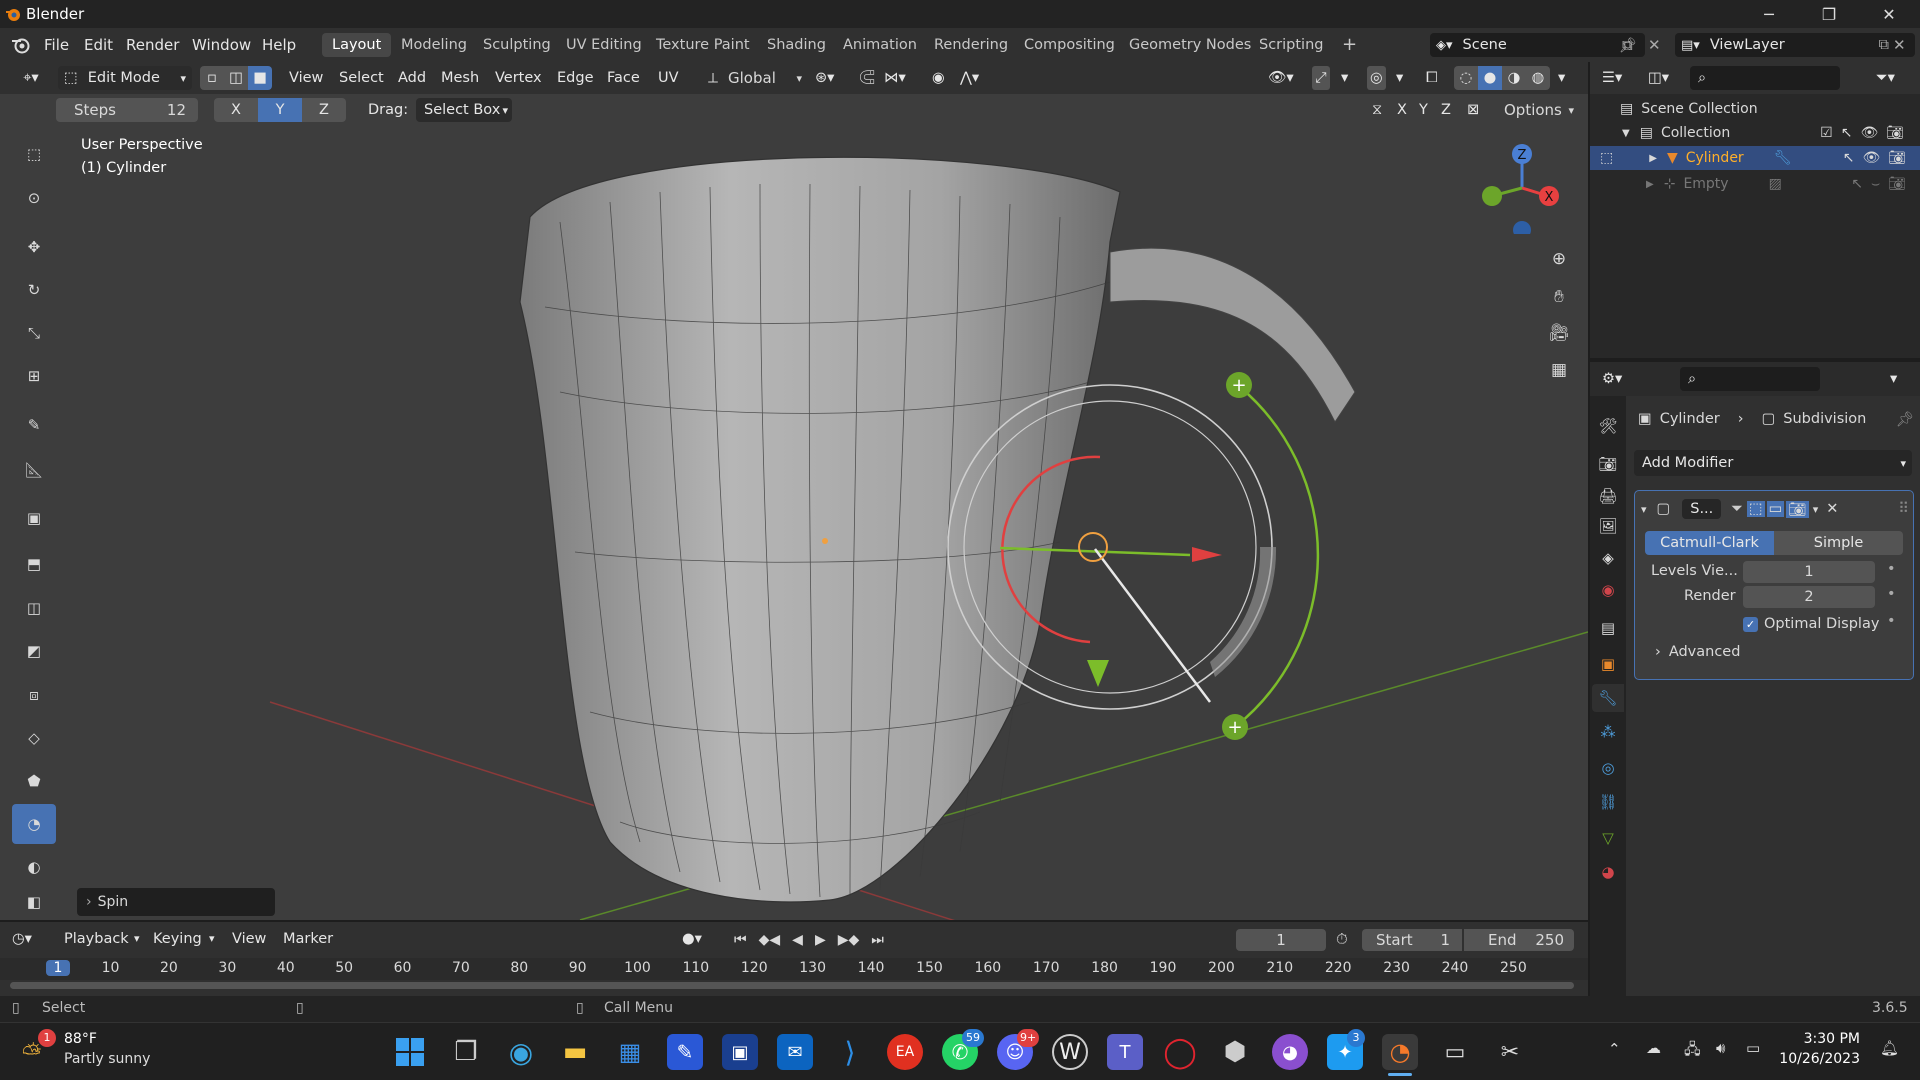 This screenshot has height=1080, width=1920. What do you see at coordinates (466, 1052) in the screenshot?
I see `task-view-icon: ❐` at bounding box center [466, 1052].